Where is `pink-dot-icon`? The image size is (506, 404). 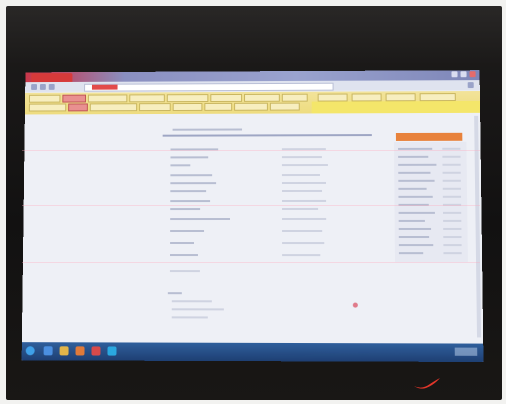 pink-dot-icon is located at coordinates (355, 305).